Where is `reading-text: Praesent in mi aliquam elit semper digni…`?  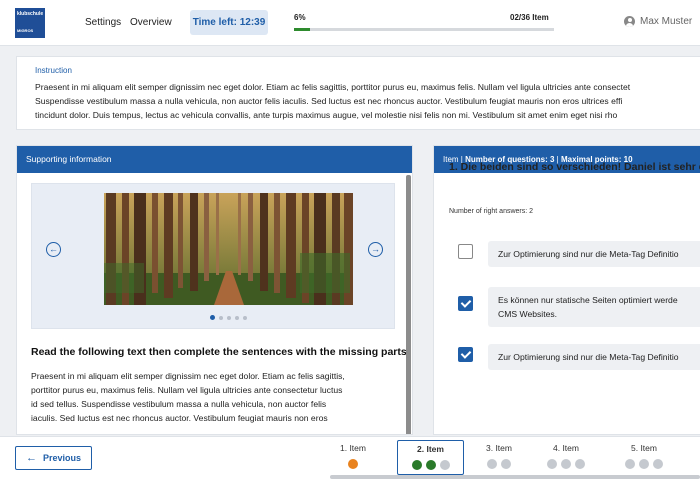
reading-text: Praesent in mi aliquam elit semper digni… is located at coordinates (217, 397).